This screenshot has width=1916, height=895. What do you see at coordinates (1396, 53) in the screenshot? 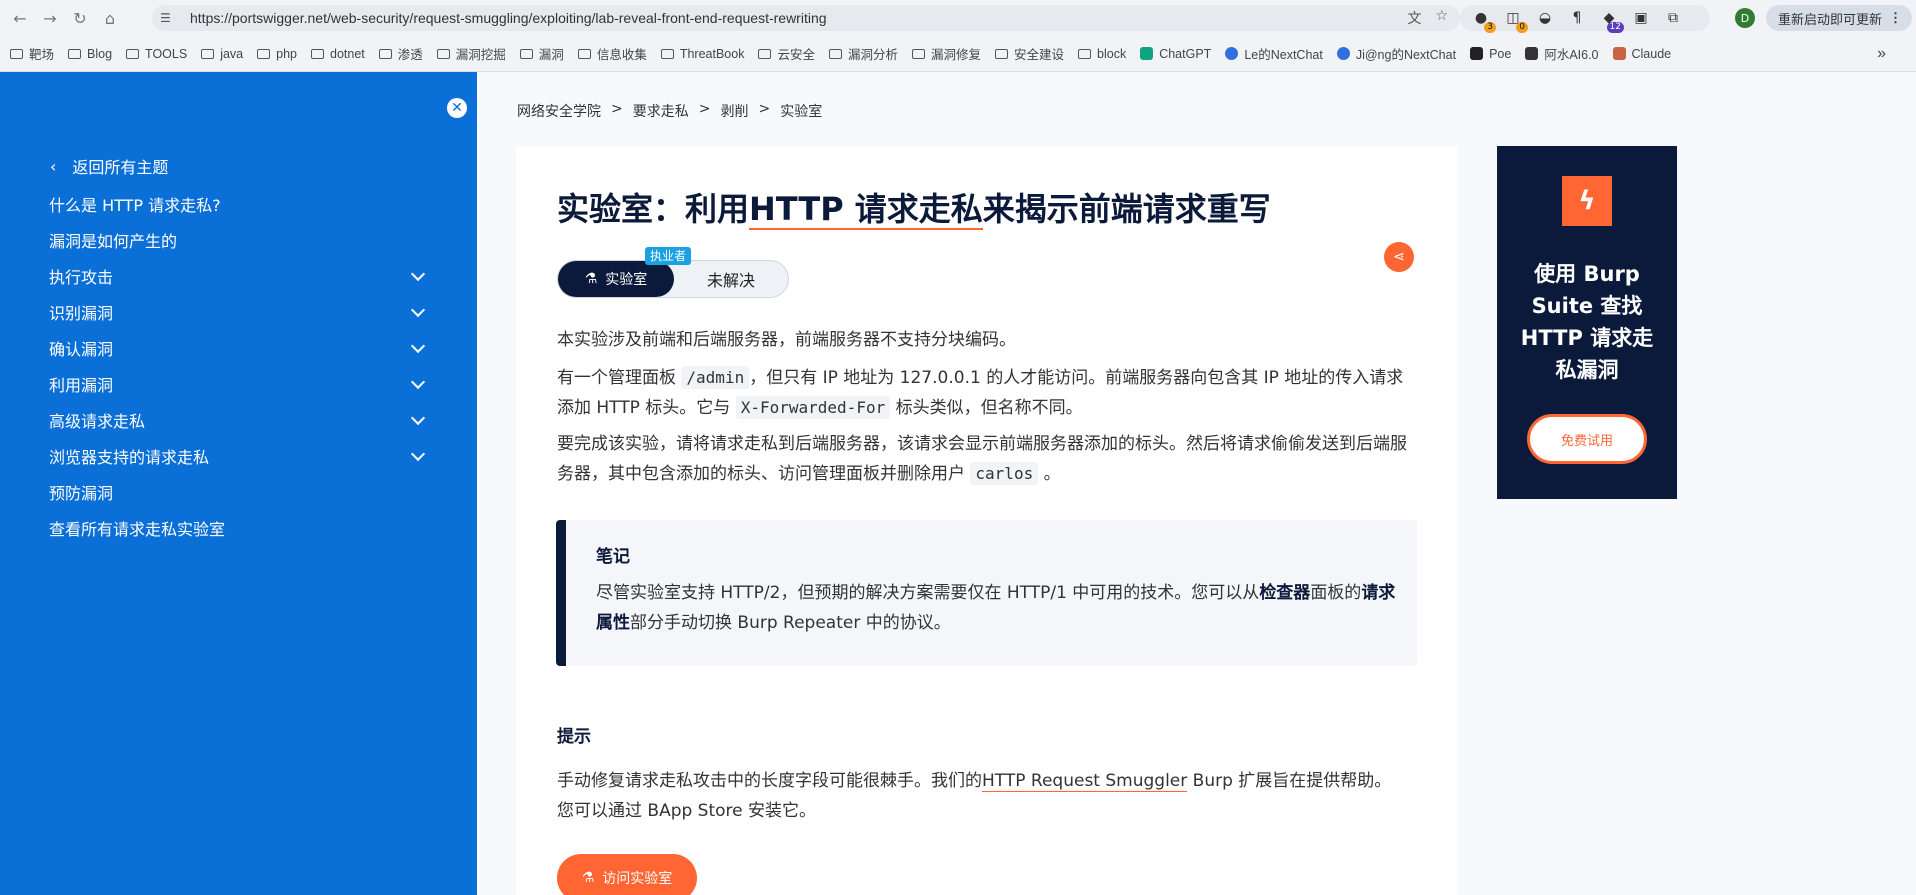
I see `bookmark-link: Ji@ng的NextChat` at bounding box center [1396, 53].